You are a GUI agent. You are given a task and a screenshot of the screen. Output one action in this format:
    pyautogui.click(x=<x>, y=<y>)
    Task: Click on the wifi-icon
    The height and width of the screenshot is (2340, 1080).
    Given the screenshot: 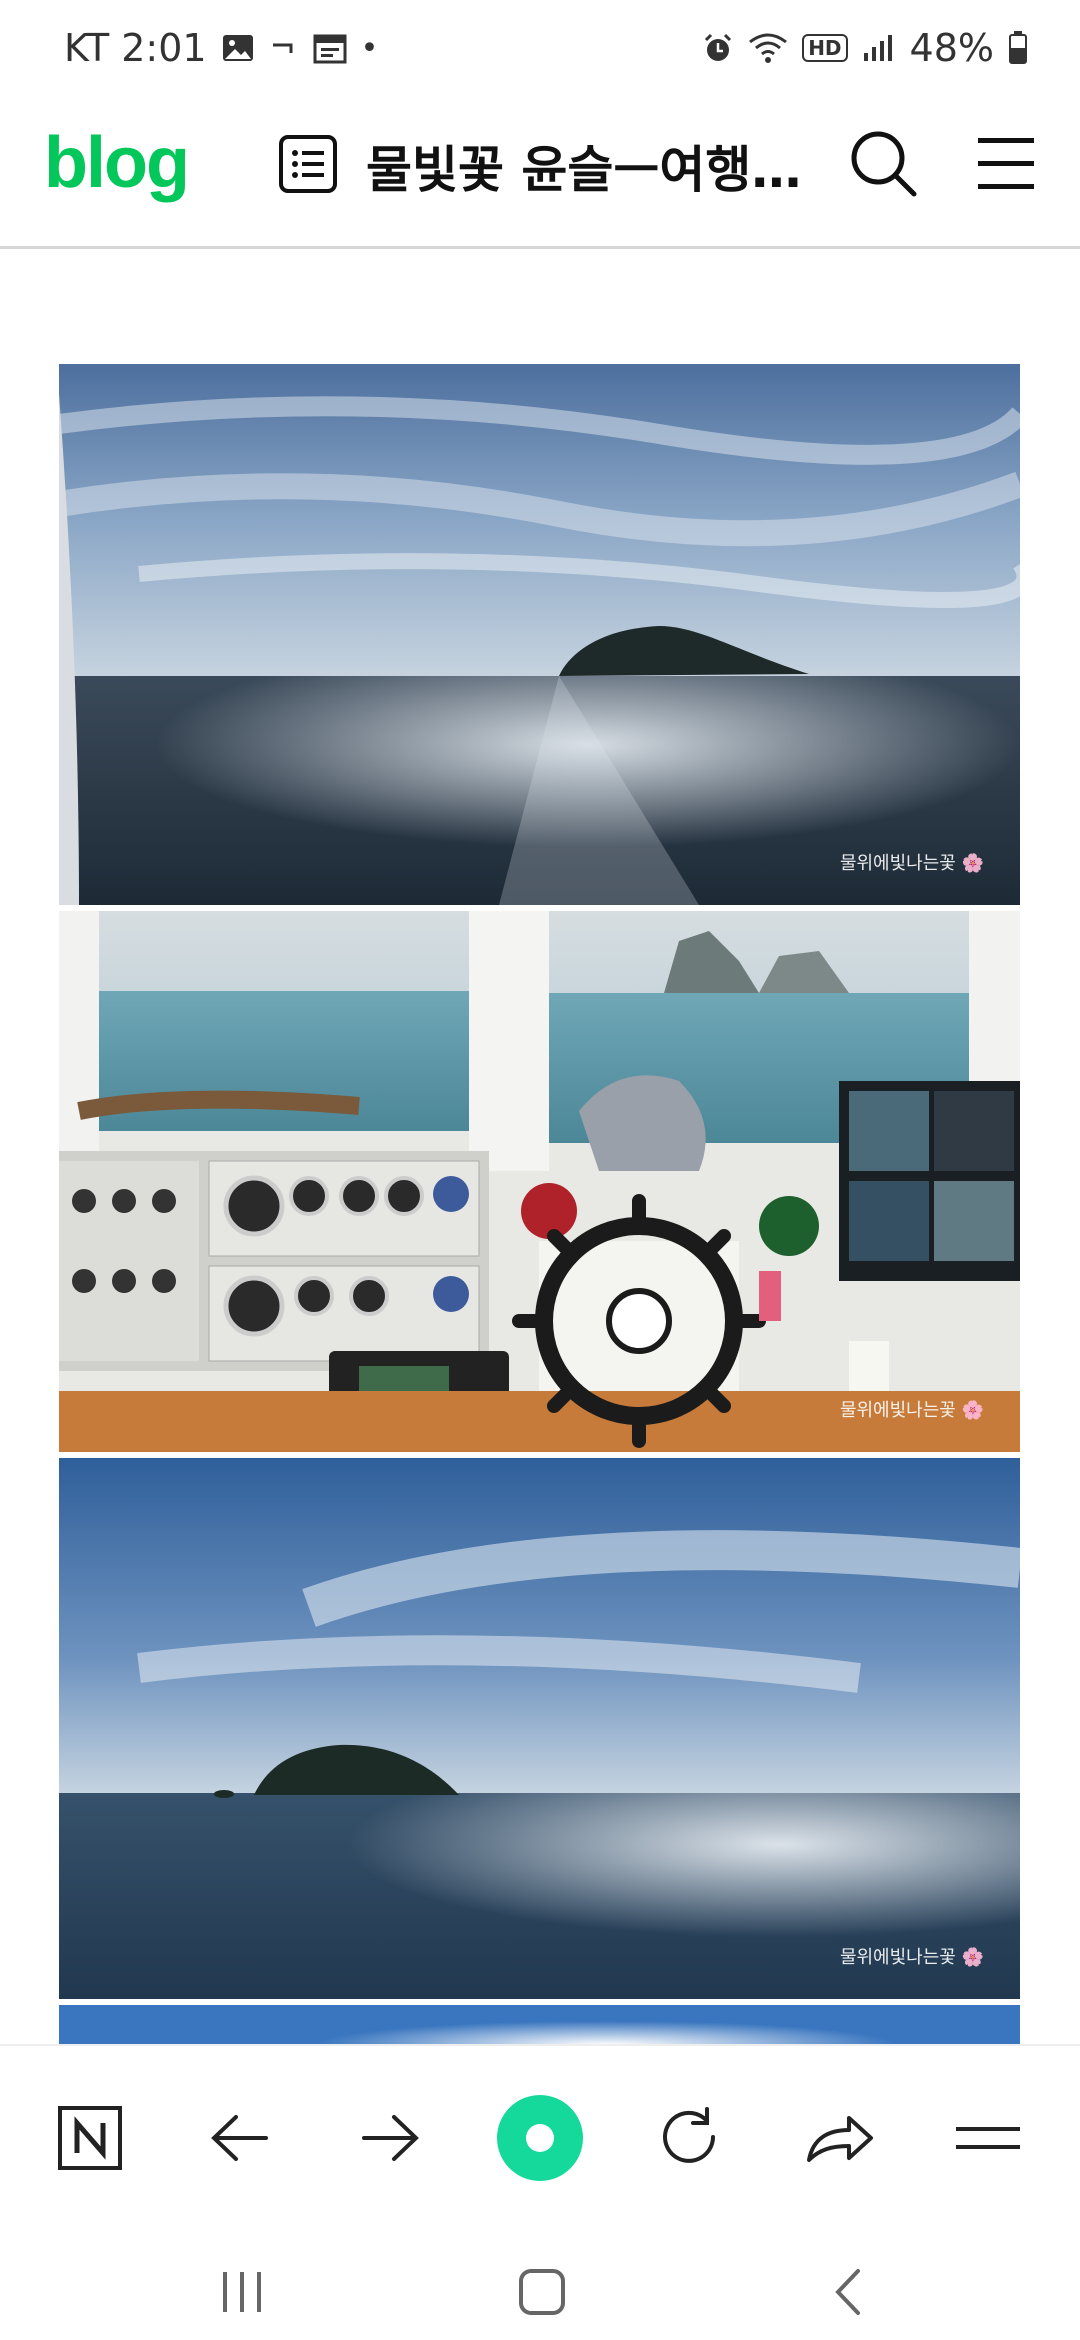 What is the action you would take?
    pyautogui.click(x=768, y=48)
    